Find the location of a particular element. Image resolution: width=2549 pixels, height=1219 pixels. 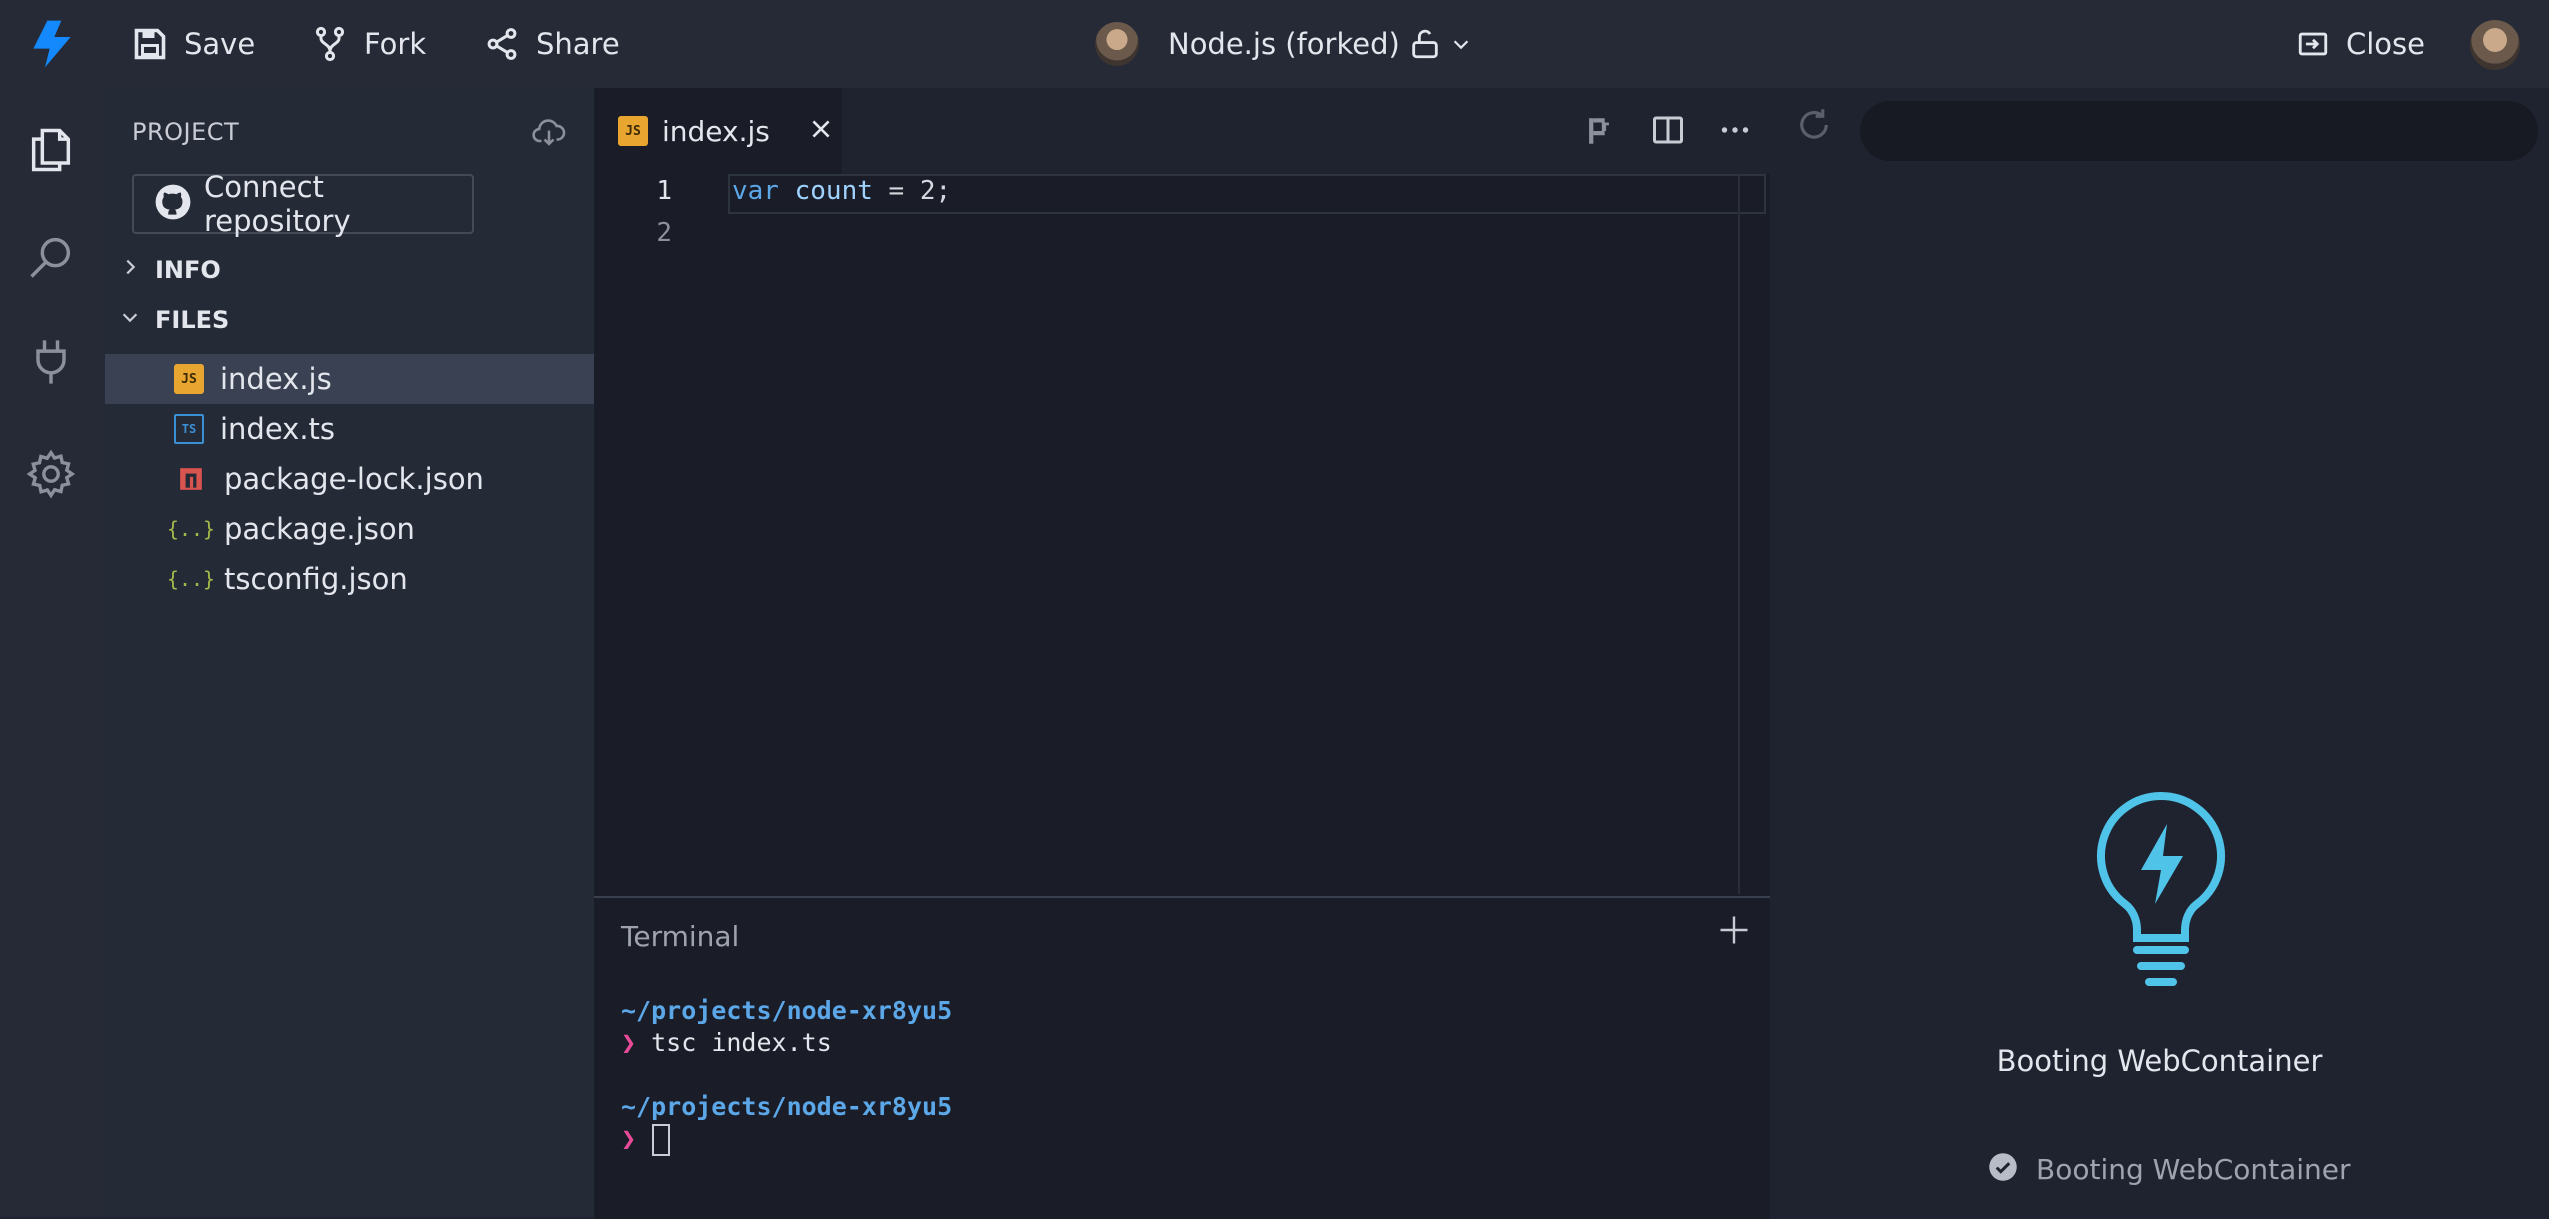

search-icon is located at coordinates (51, 257).